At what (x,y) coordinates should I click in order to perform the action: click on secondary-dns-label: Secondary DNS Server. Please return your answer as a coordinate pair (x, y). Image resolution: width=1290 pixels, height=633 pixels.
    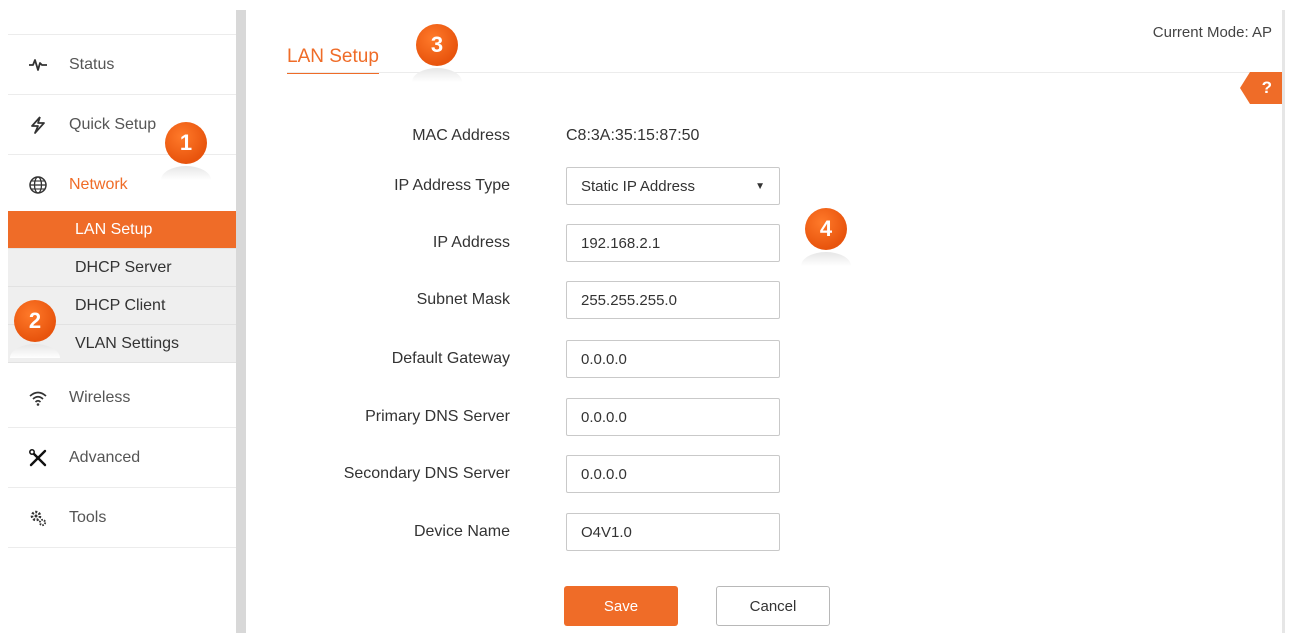
    Looking at the image, I should click on (426, 473).